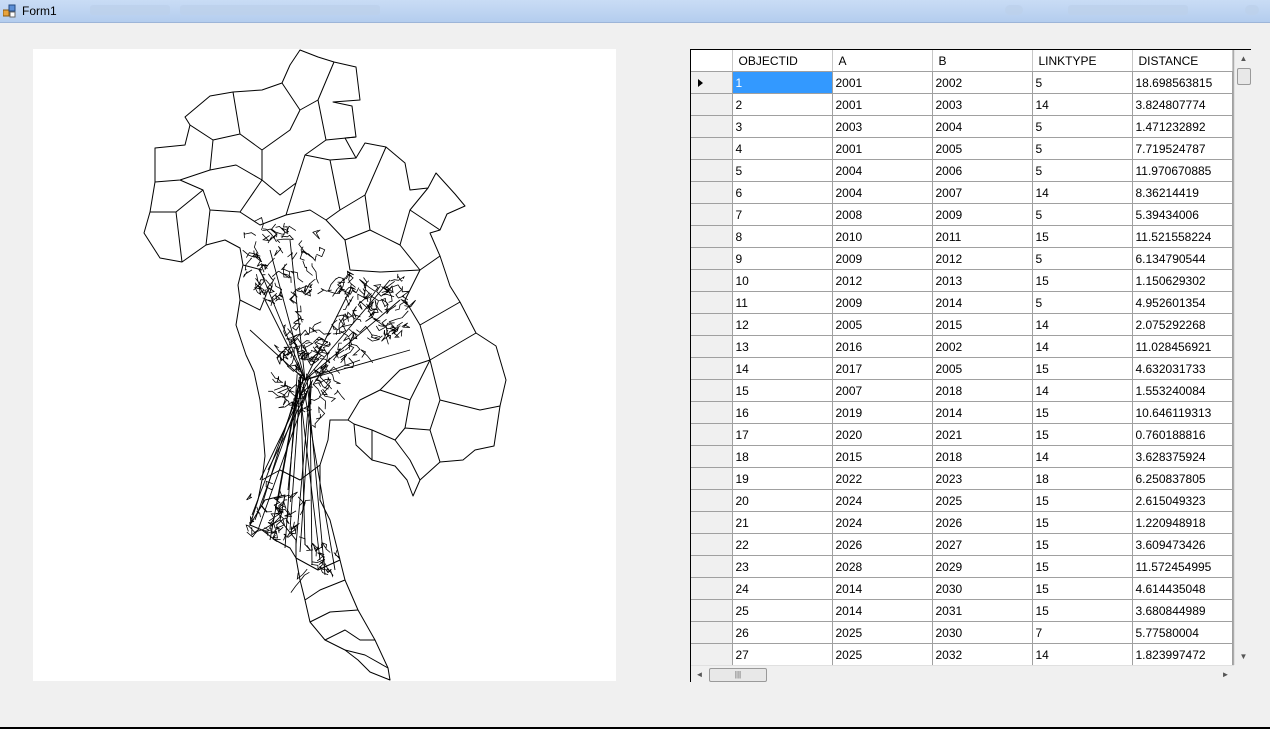 The height and width of the screenshot is (729, 1270). What do you see at coordinates (782, 412) in the screenshot?
I see `cell-objectid: 16` at bounding box center [782, 412].